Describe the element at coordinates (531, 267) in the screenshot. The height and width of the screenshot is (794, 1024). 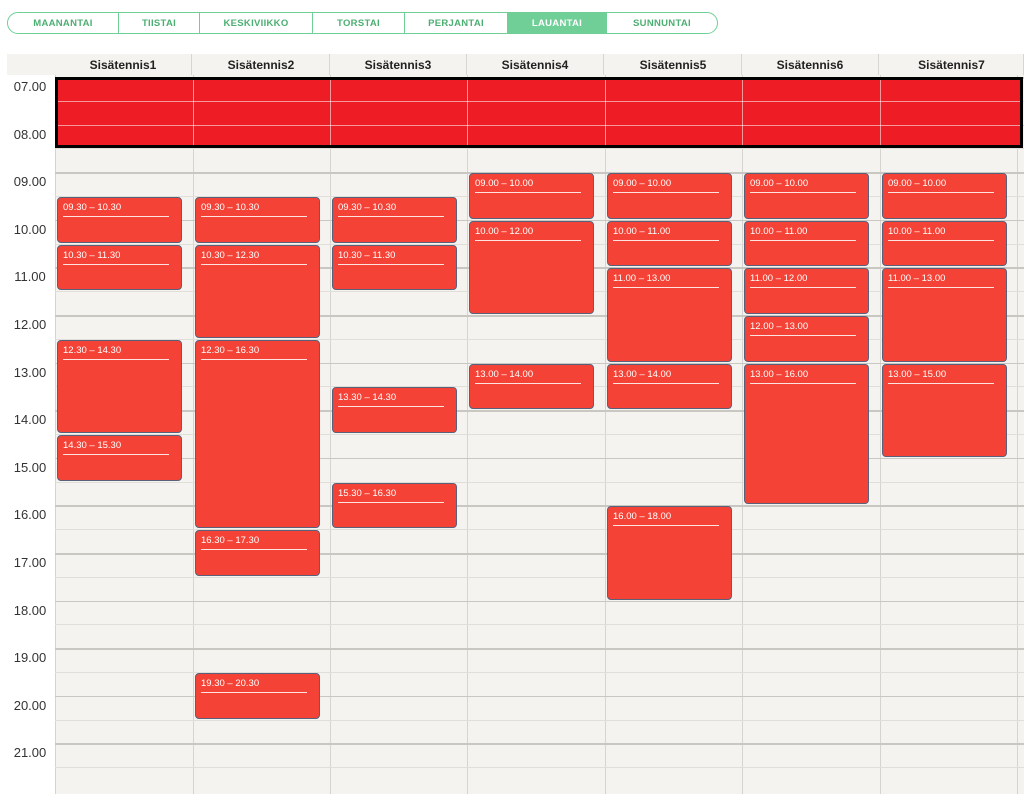
I see `booking-block: 10.00 – 12.00` at that location.